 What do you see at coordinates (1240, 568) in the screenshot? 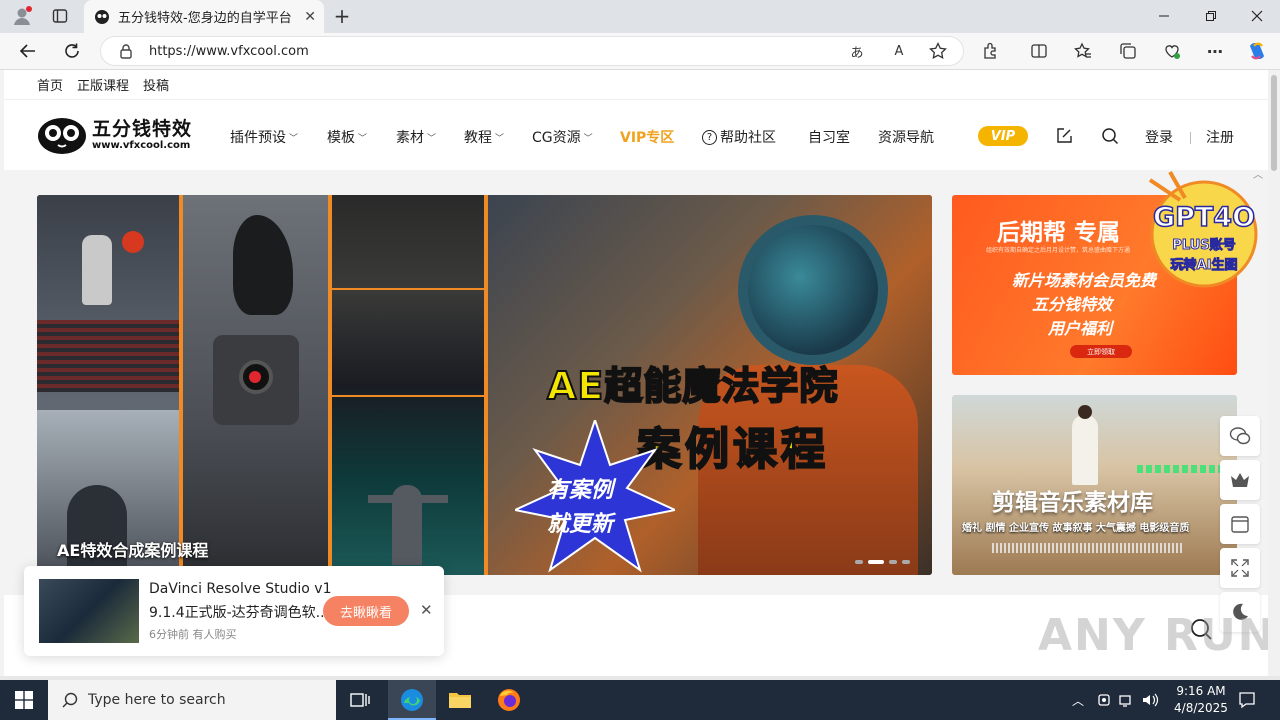
I see `fullscreen-icon` at bounding box center [1240, 568].